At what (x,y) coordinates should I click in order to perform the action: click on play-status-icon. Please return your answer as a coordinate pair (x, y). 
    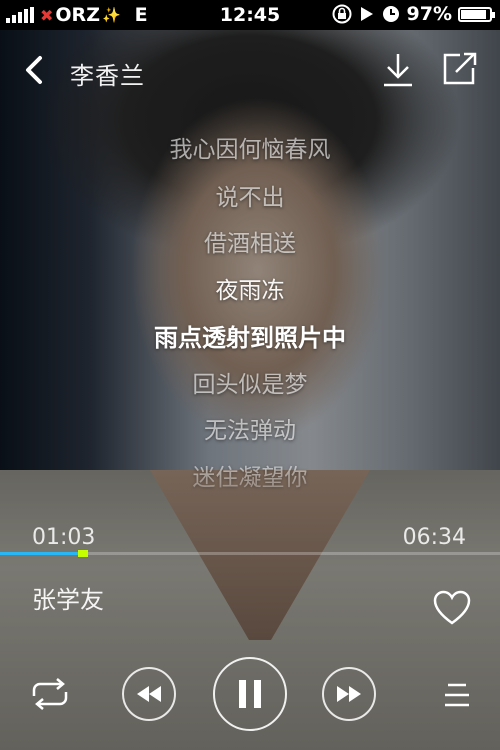
    Looking at the image, I should click on (366, 14).